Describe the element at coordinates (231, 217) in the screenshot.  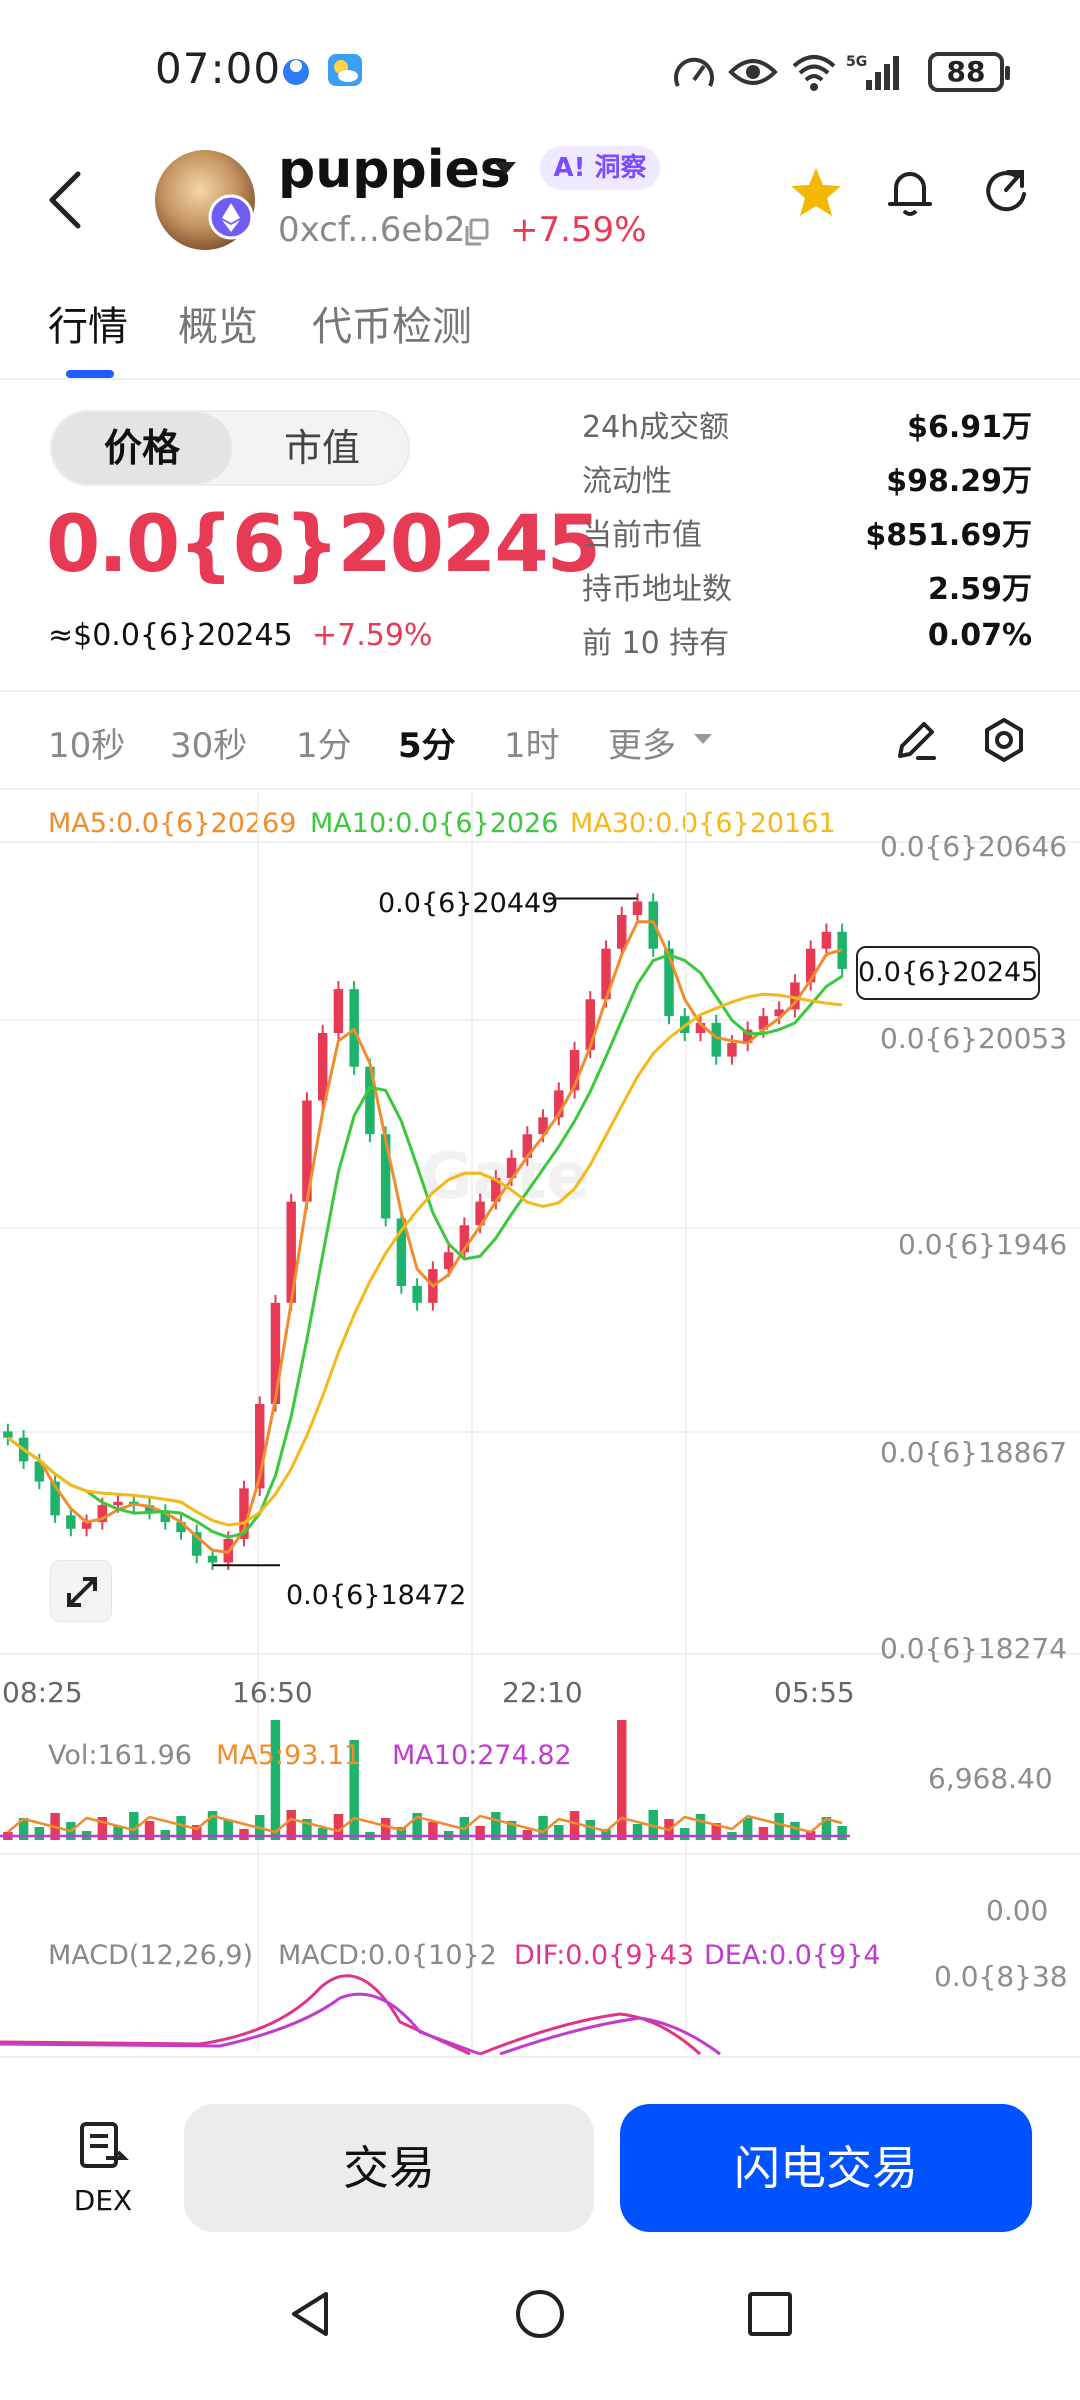
I see `ethereum-chain-icon` at that location.